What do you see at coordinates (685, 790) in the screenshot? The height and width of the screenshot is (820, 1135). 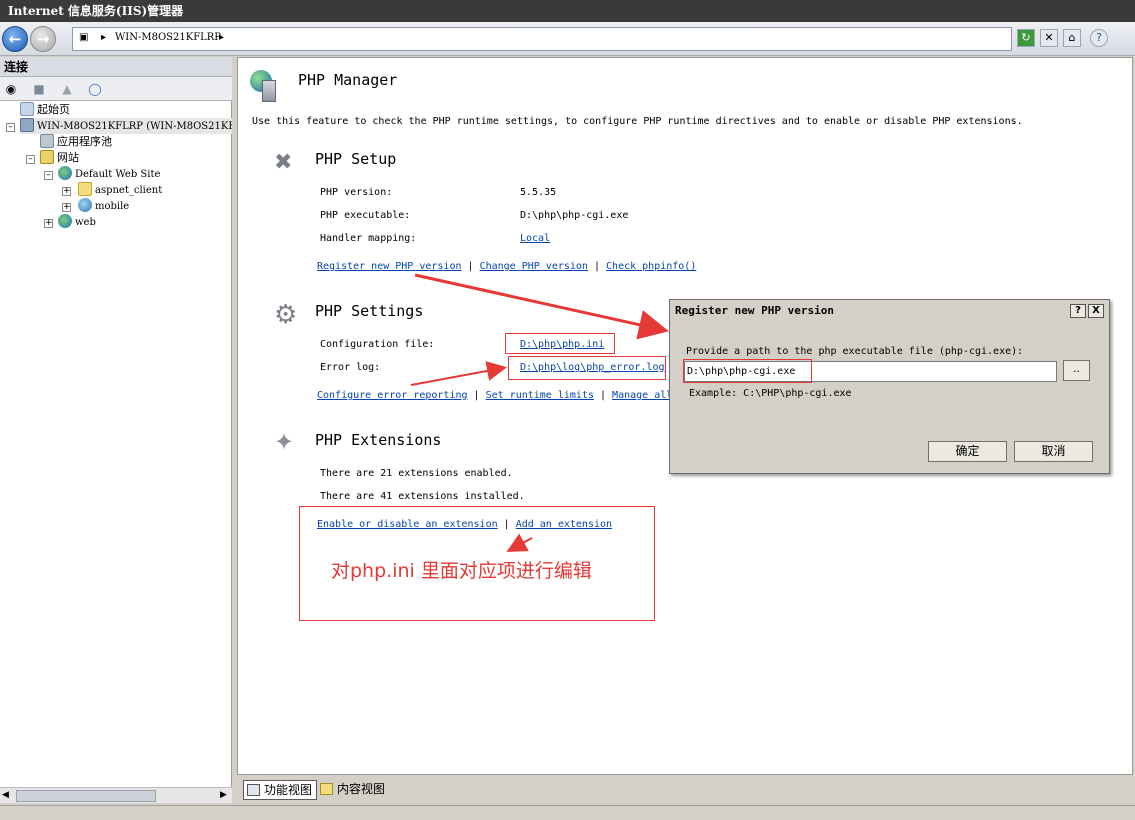 I see `view-tabs: 功能视图 内容视图` at bounding box center [685, 790].